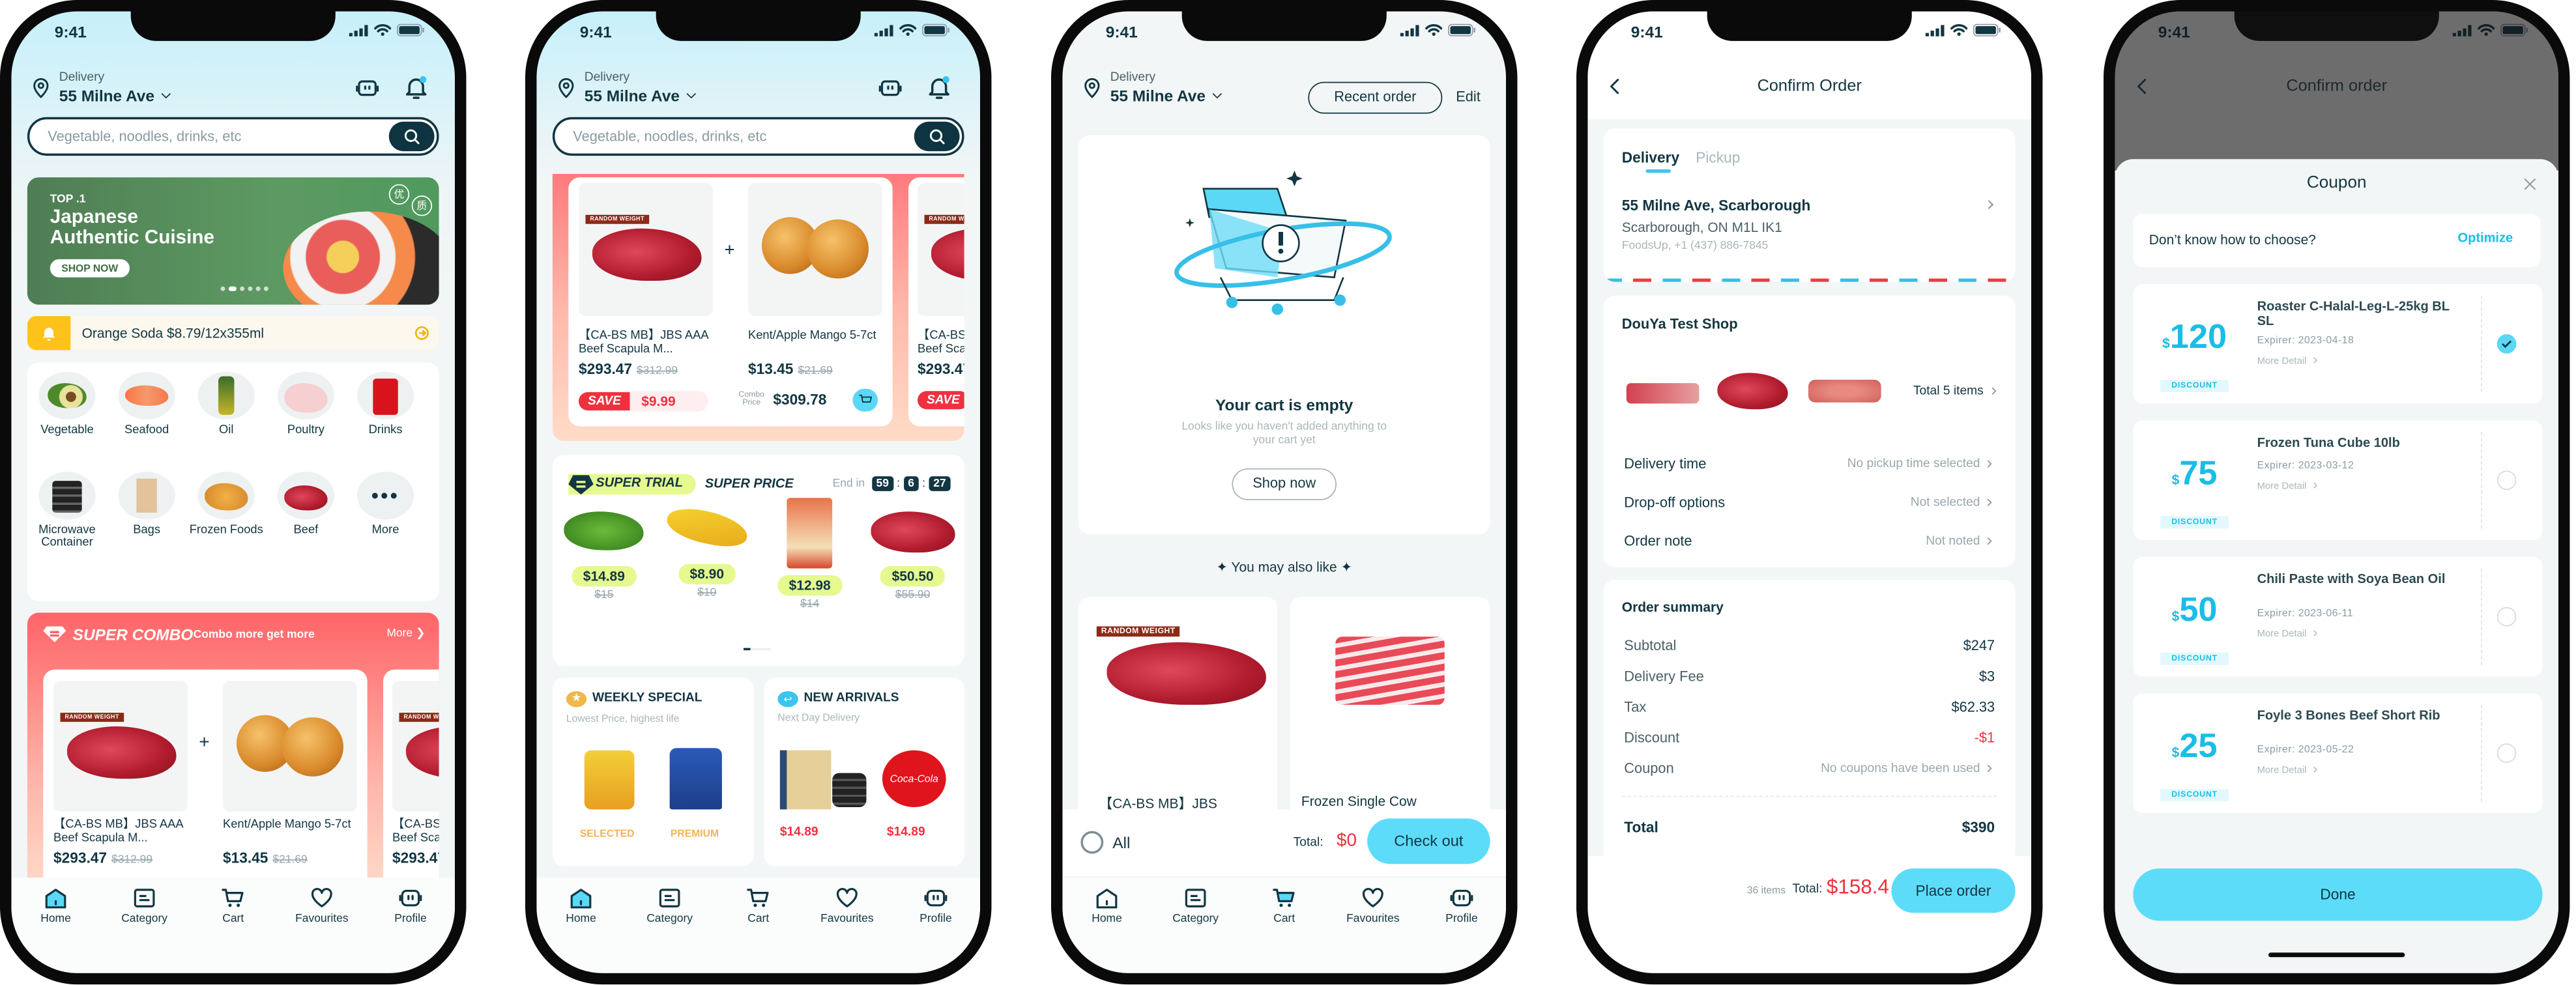 This screenshot has width=2576, height=985. I want to click on trial-item: $14.89 $15, so click(604, 561).